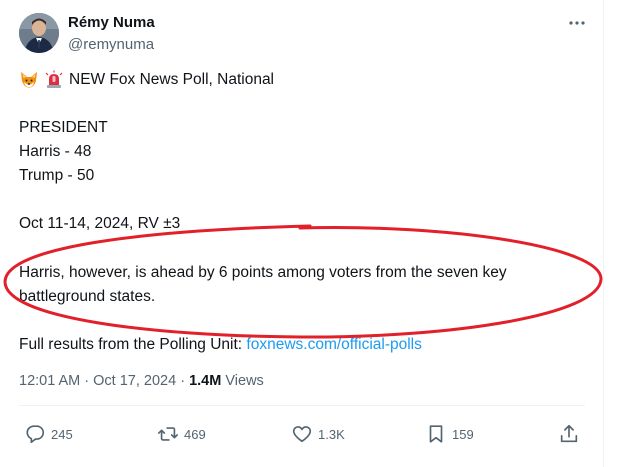 The width and height of the screenshot is (617, 467). I want to click on share-icon, so click(569, 433).